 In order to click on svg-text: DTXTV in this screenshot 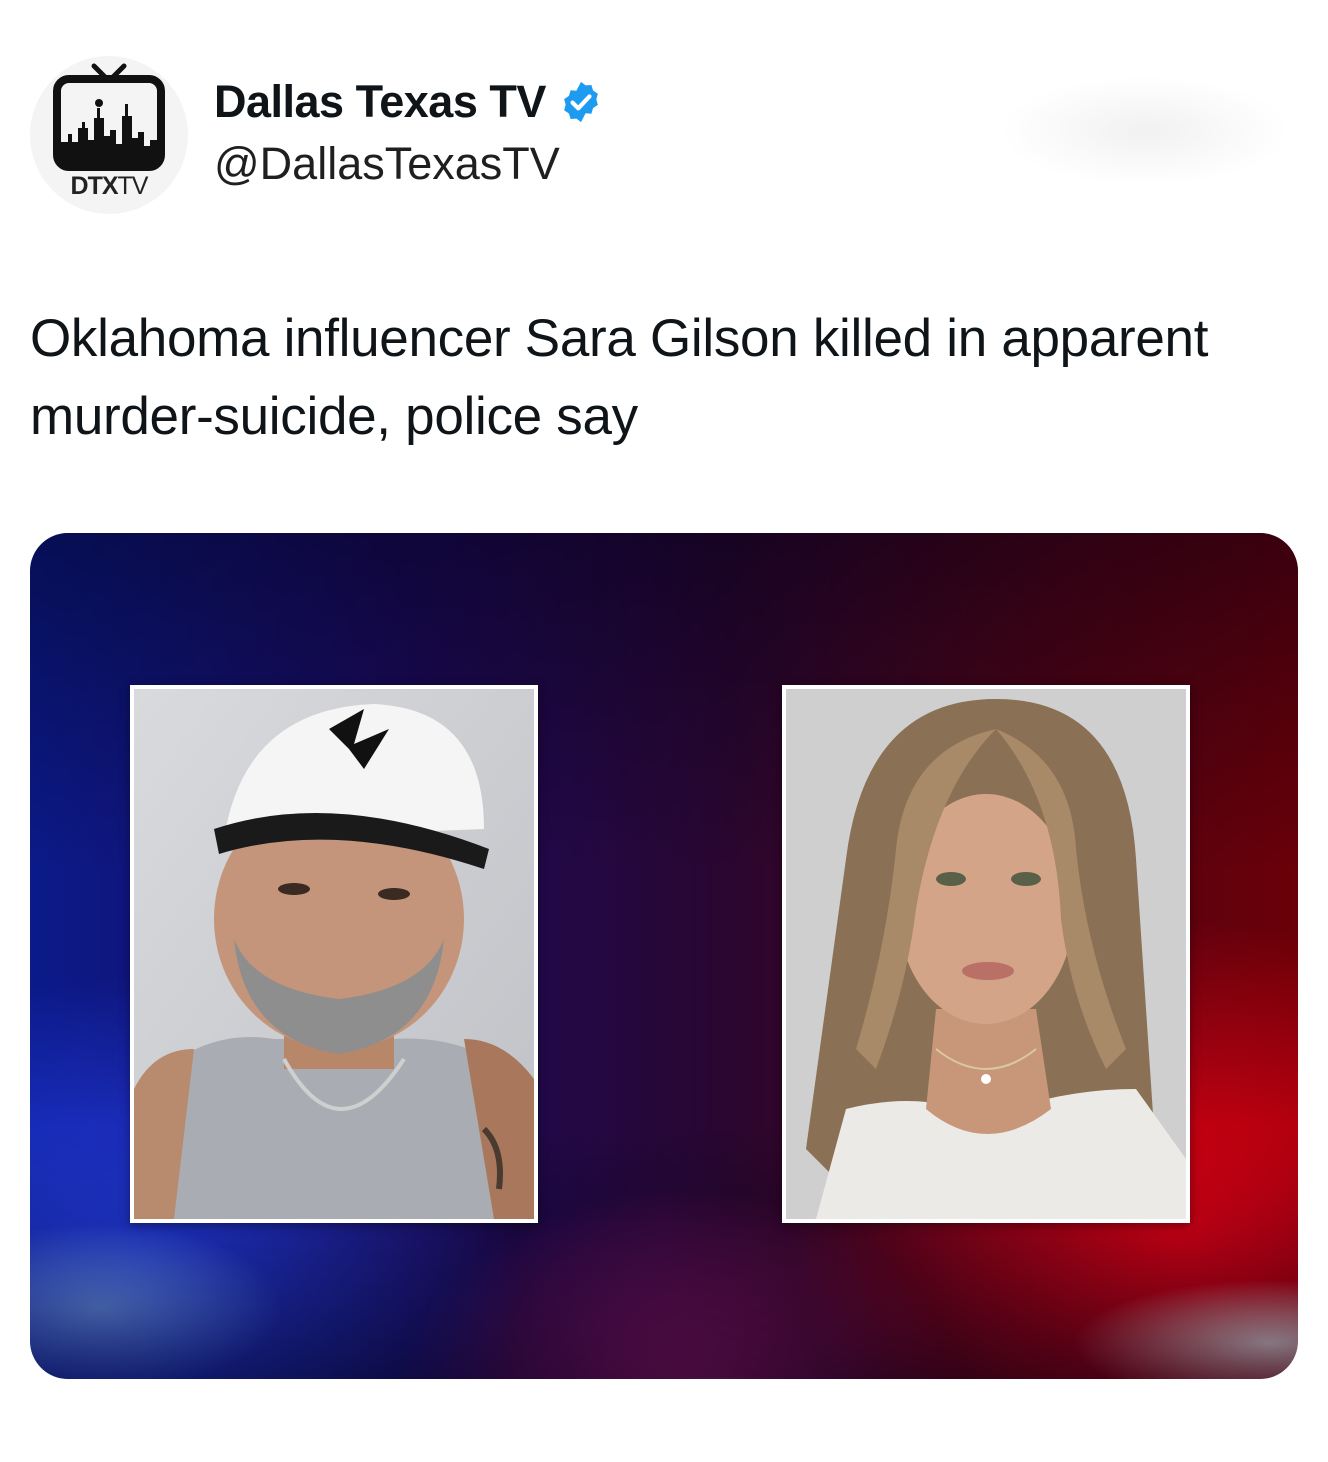, I will do `click(110, 186)`.